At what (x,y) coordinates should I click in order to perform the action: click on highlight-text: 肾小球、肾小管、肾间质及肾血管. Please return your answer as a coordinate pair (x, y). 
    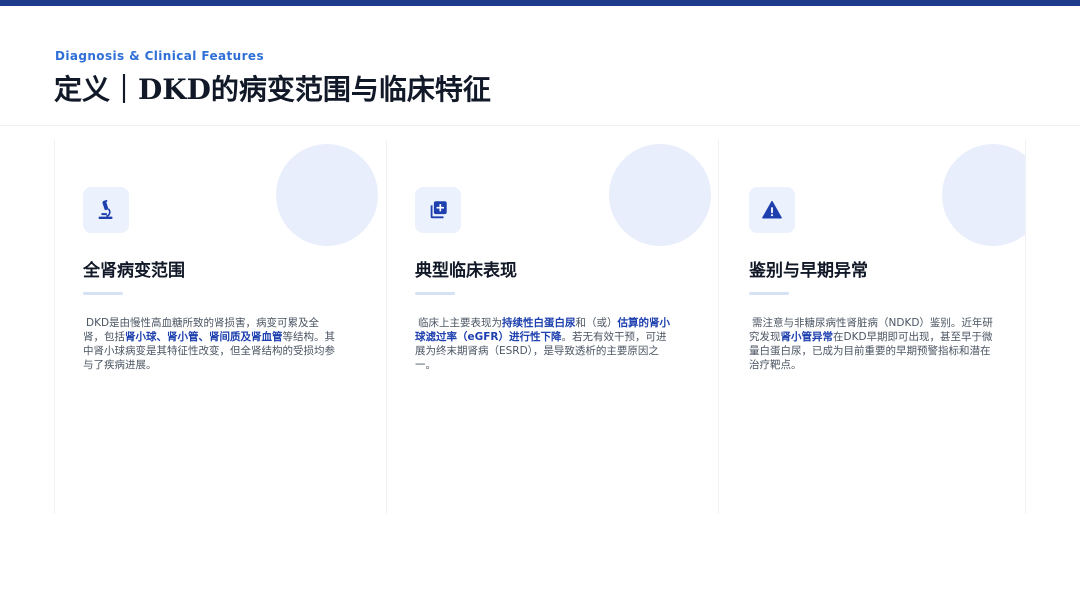
    Looking at the image, I should click on (204, 337).